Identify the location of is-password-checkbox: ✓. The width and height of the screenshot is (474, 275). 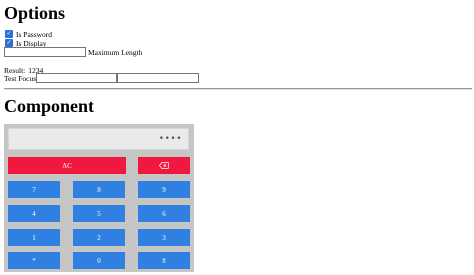
(9, 34).